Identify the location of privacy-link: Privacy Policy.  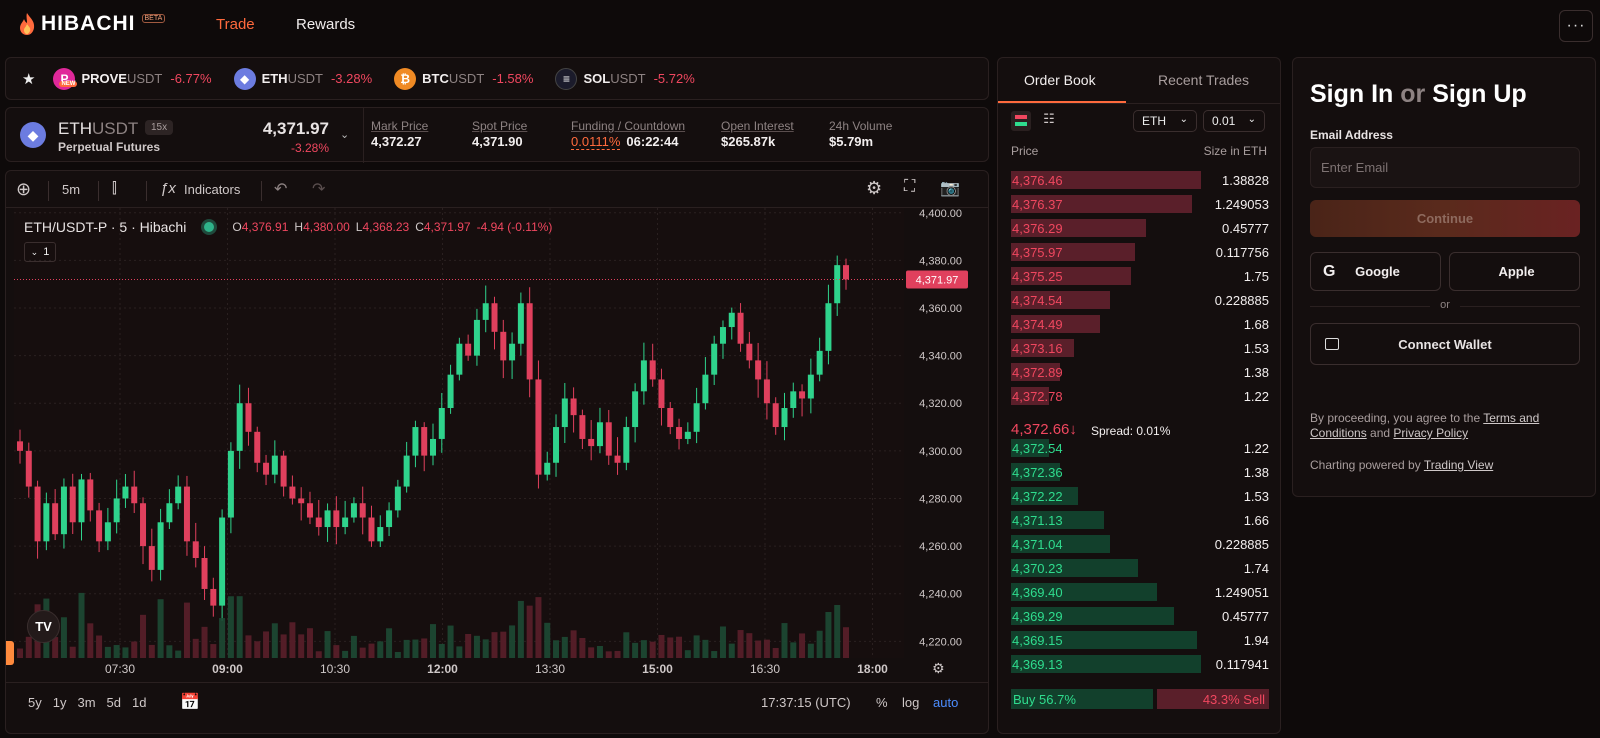
(1430, 433).